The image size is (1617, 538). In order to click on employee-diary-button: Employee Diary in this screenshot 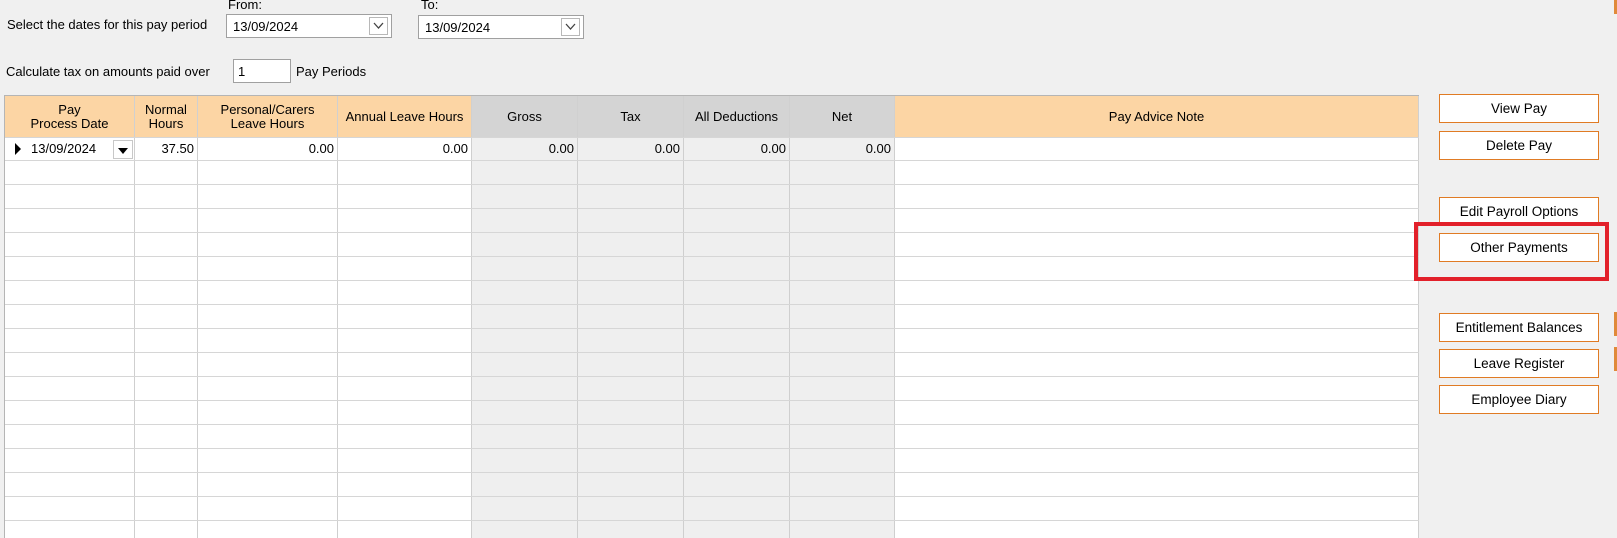, I will do `click(1519, 399)`.